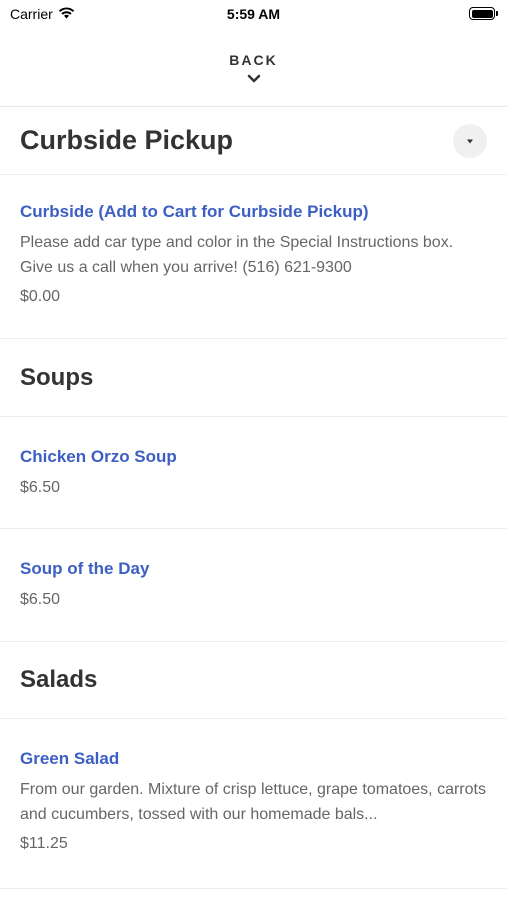 The image size is (507, 900). What do you see at coordinates (253, 457) in the screenshot?
I see `menu-item-name: Chicken Orzo Soup` at bounding box center [253, 457].